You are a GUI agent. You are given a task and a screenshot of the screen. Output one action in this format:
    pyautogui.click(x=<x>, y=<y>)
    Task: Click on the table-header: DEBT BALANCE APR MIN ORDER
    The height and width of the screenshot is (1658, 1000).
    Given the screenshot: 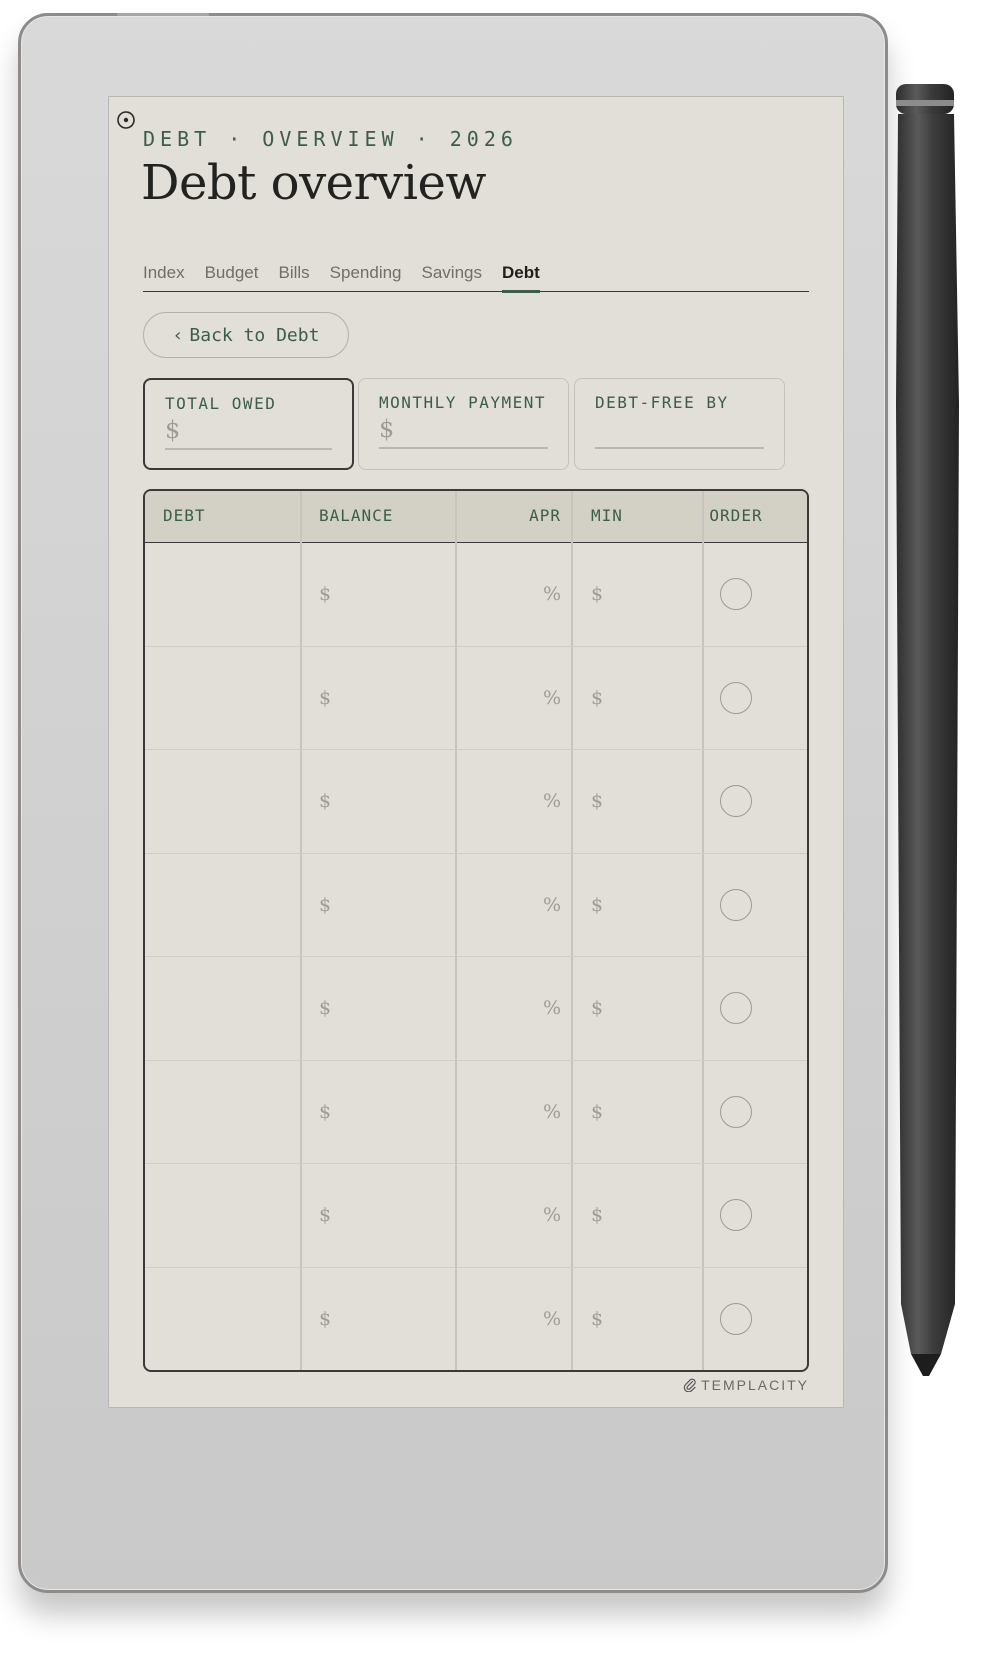 What is the action you would take?
    pyautogui.click(x=476, y=517)
    